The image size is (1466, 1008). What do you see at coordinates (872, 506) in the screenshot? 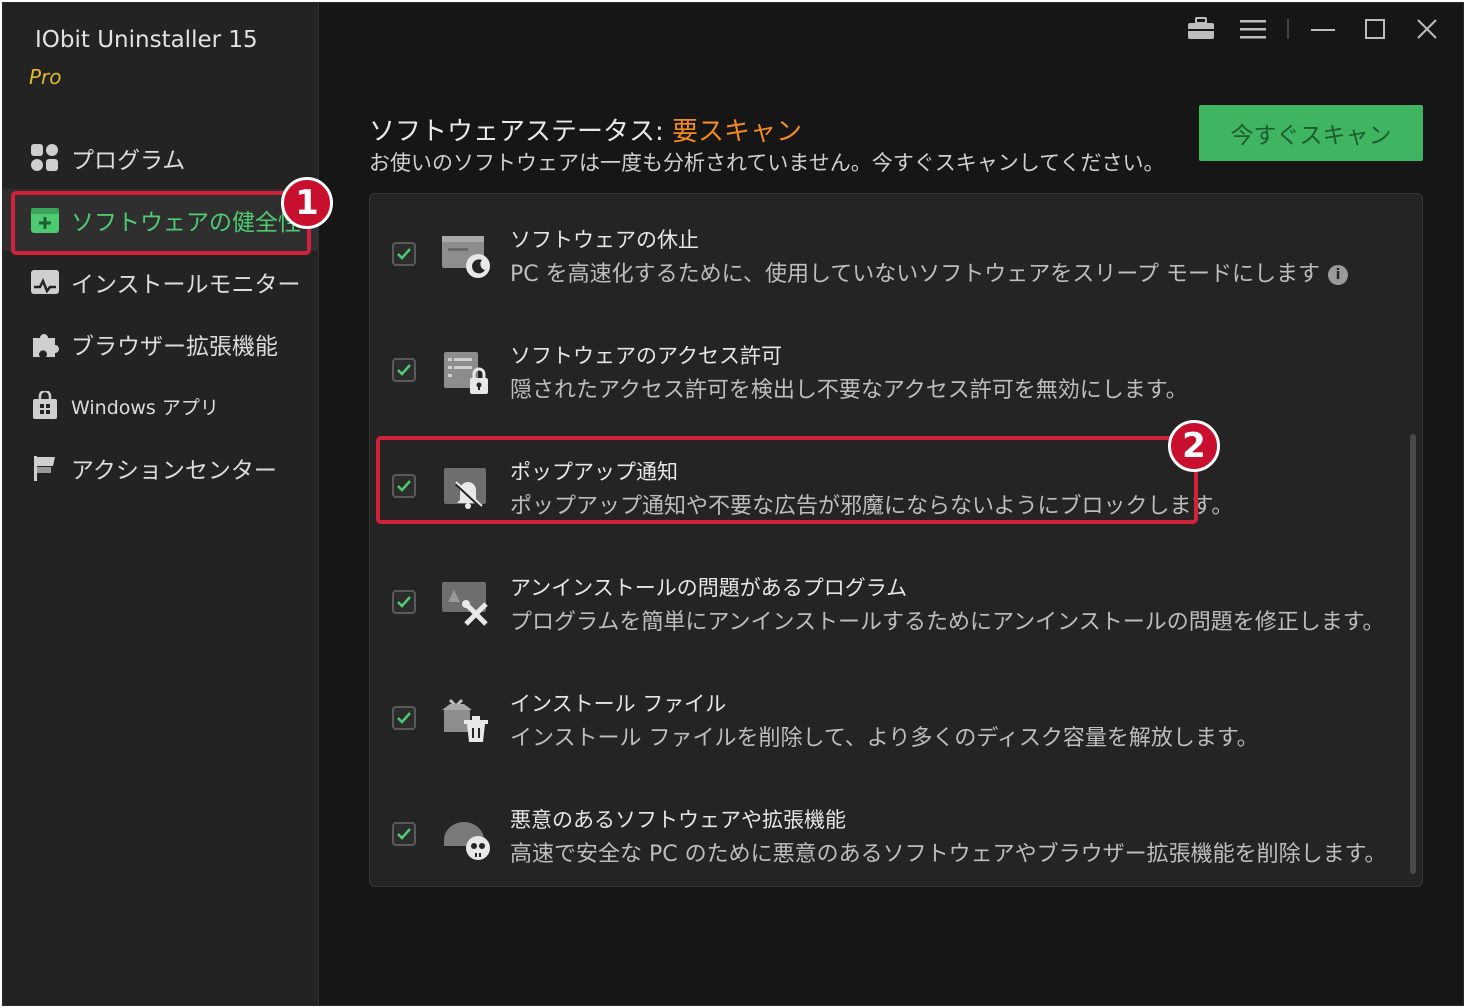
I see `item-description: ポップアップ通知や不要な広告が邪魔にならないようにブロックします。` at bounding box center [872, 506].